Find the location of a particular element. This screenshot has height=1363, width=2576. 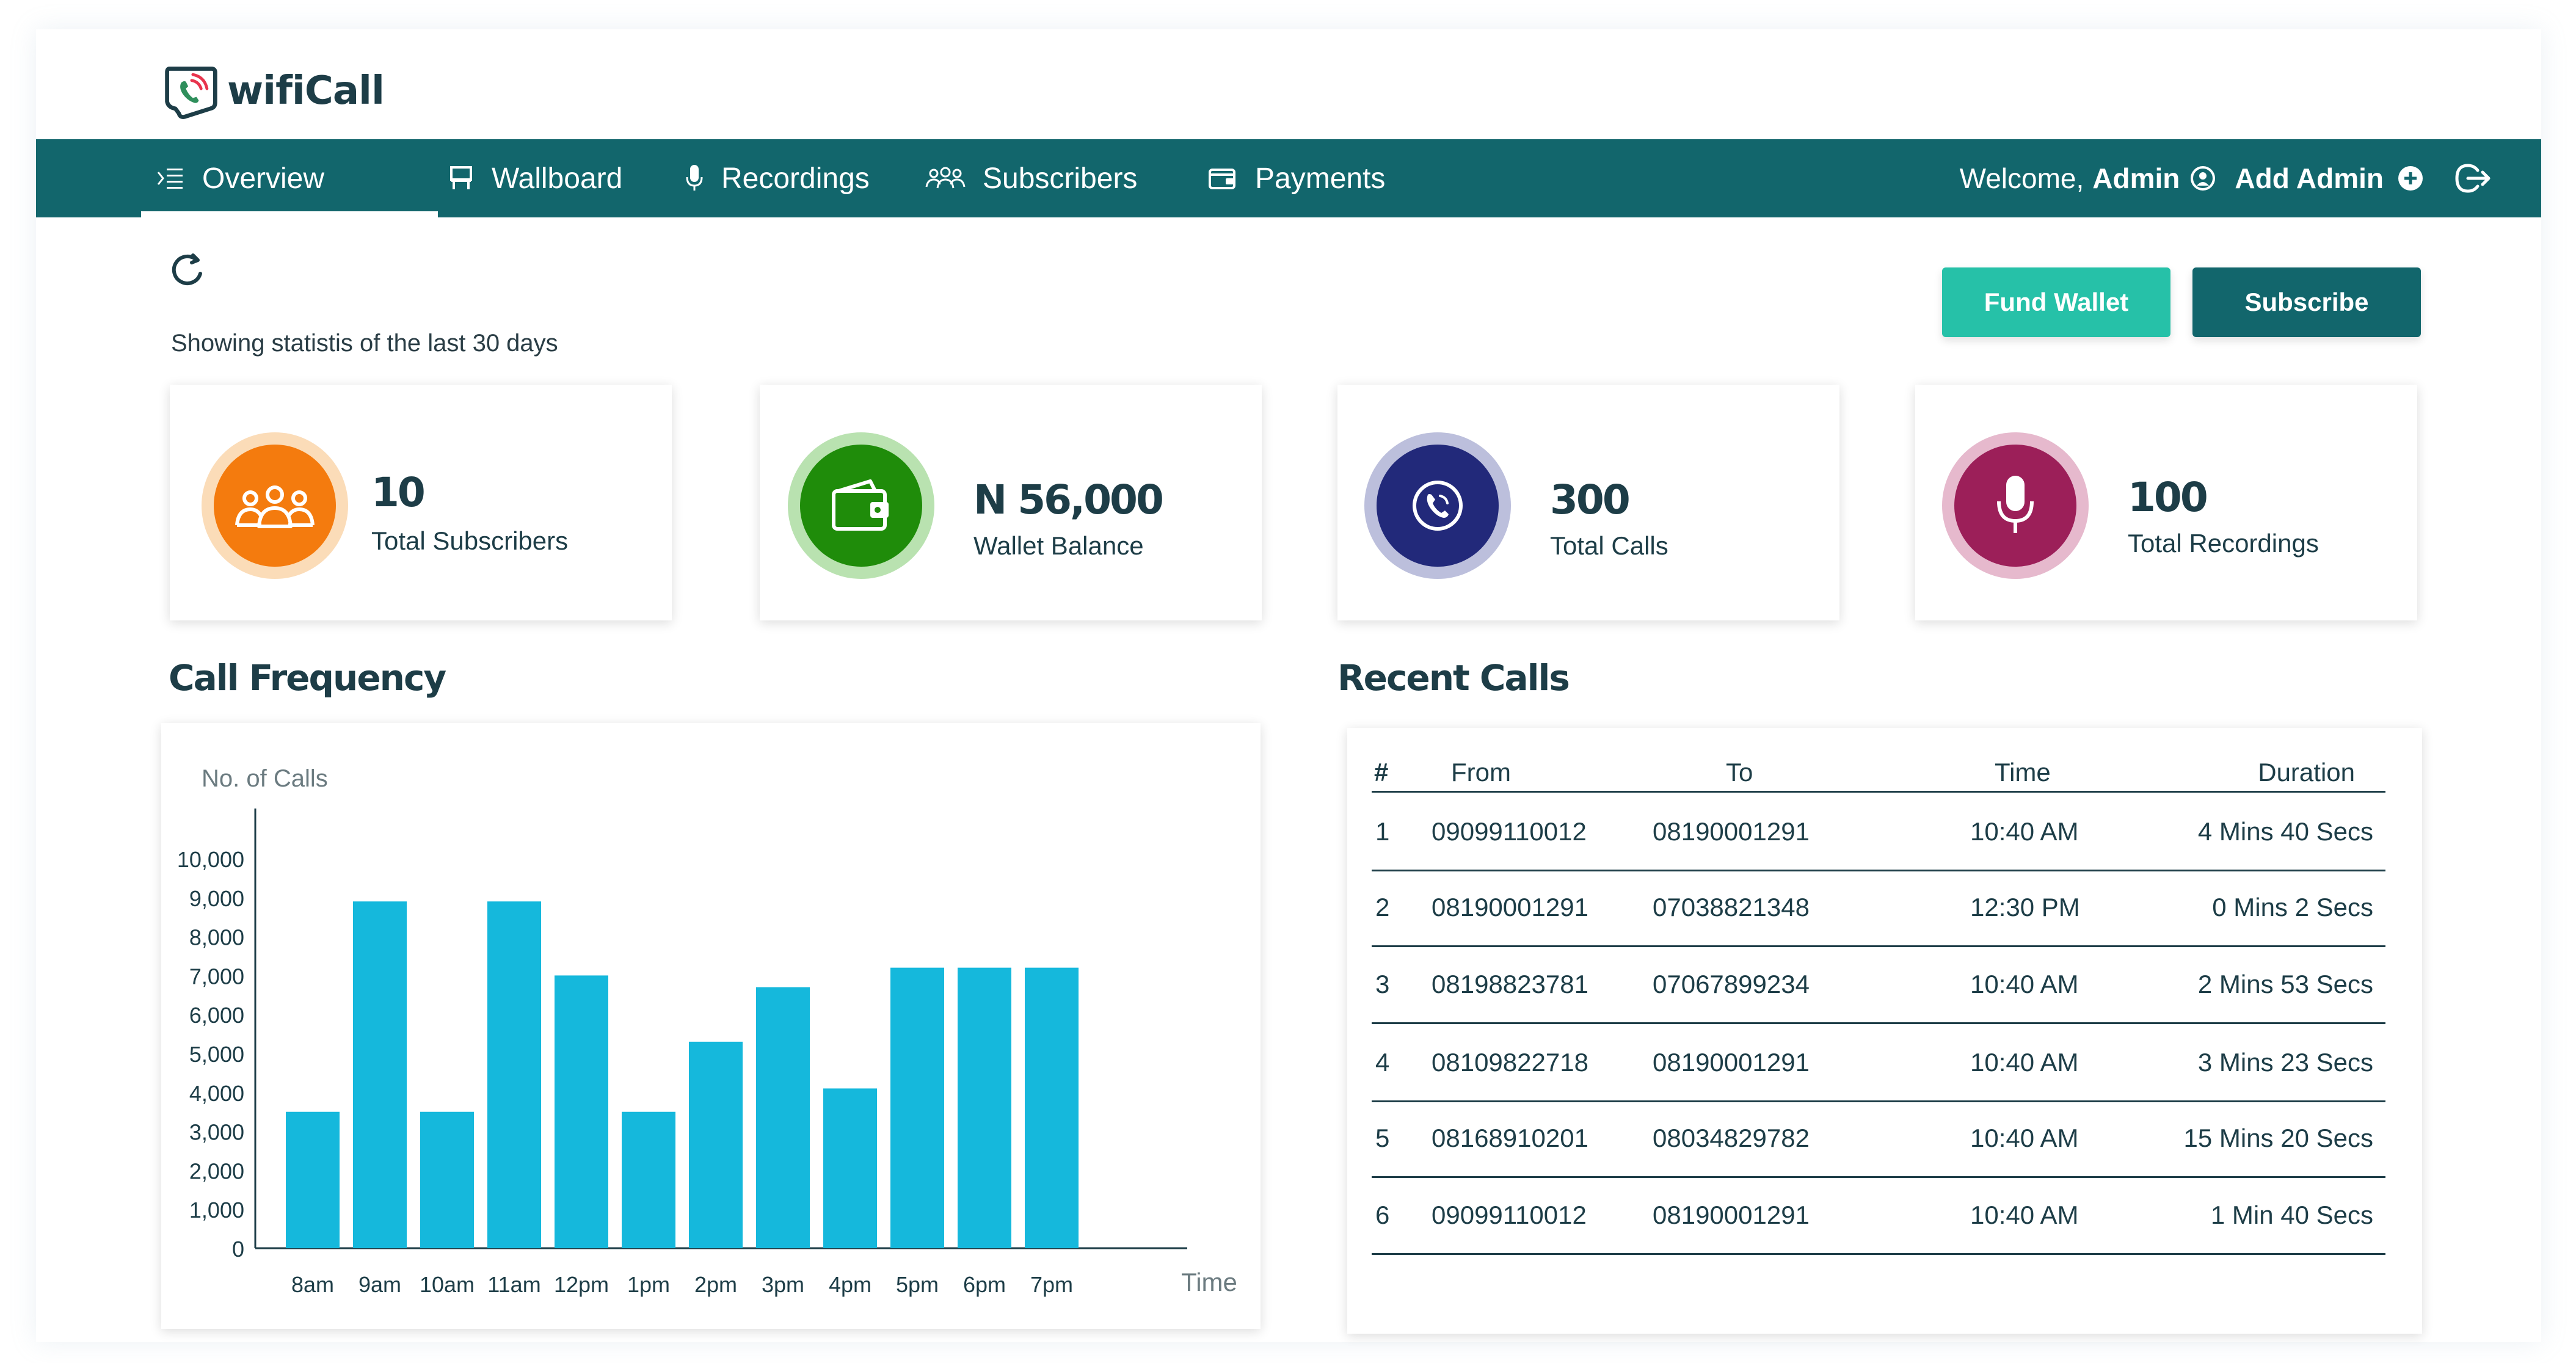

y-tick-label: 9,000 is located at coordinates (216, 898).